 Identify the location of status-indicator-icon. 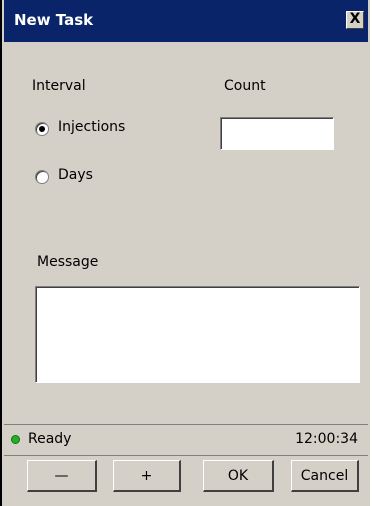
(15, 439).